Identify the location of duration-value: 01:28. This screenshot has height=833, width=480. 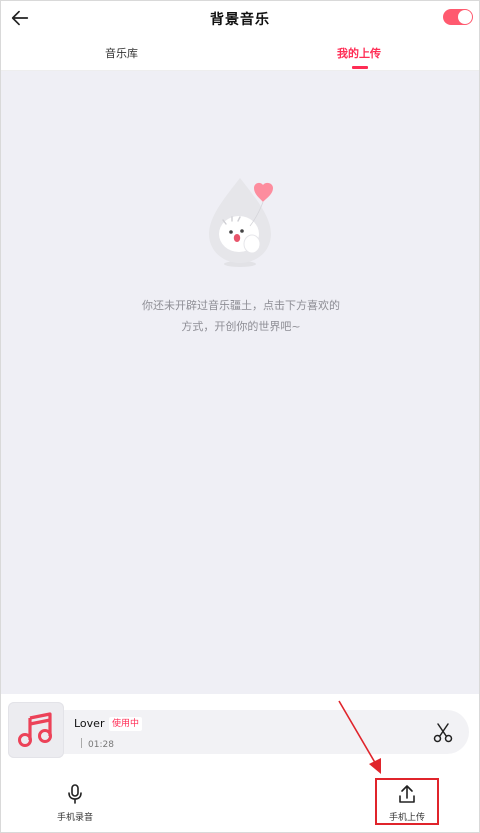
(101, 745).